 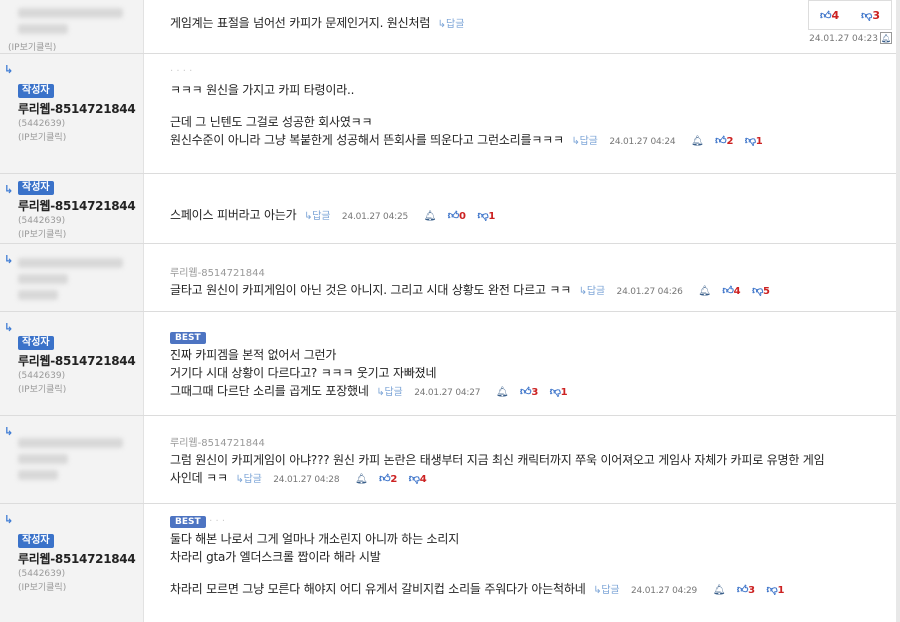 What do you see at coordinates (262, 90) in the screenshot?
I see `comment-line: ㅋㅋㅋ 원신을 가지고 카피 타령이라..` at bounding box center [262, 90].